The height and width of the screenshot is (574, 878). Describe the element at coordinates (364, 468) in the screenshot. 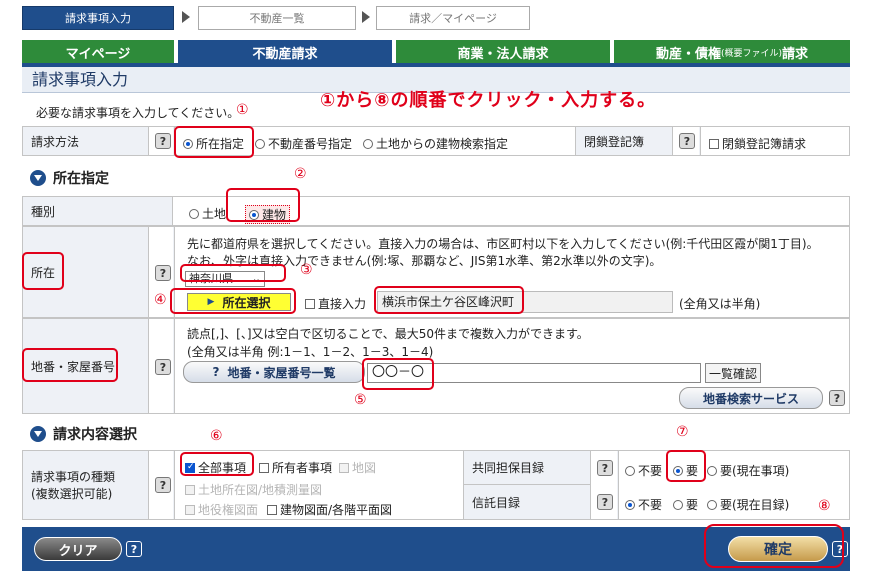

I see `map-label: 地図` at that location.